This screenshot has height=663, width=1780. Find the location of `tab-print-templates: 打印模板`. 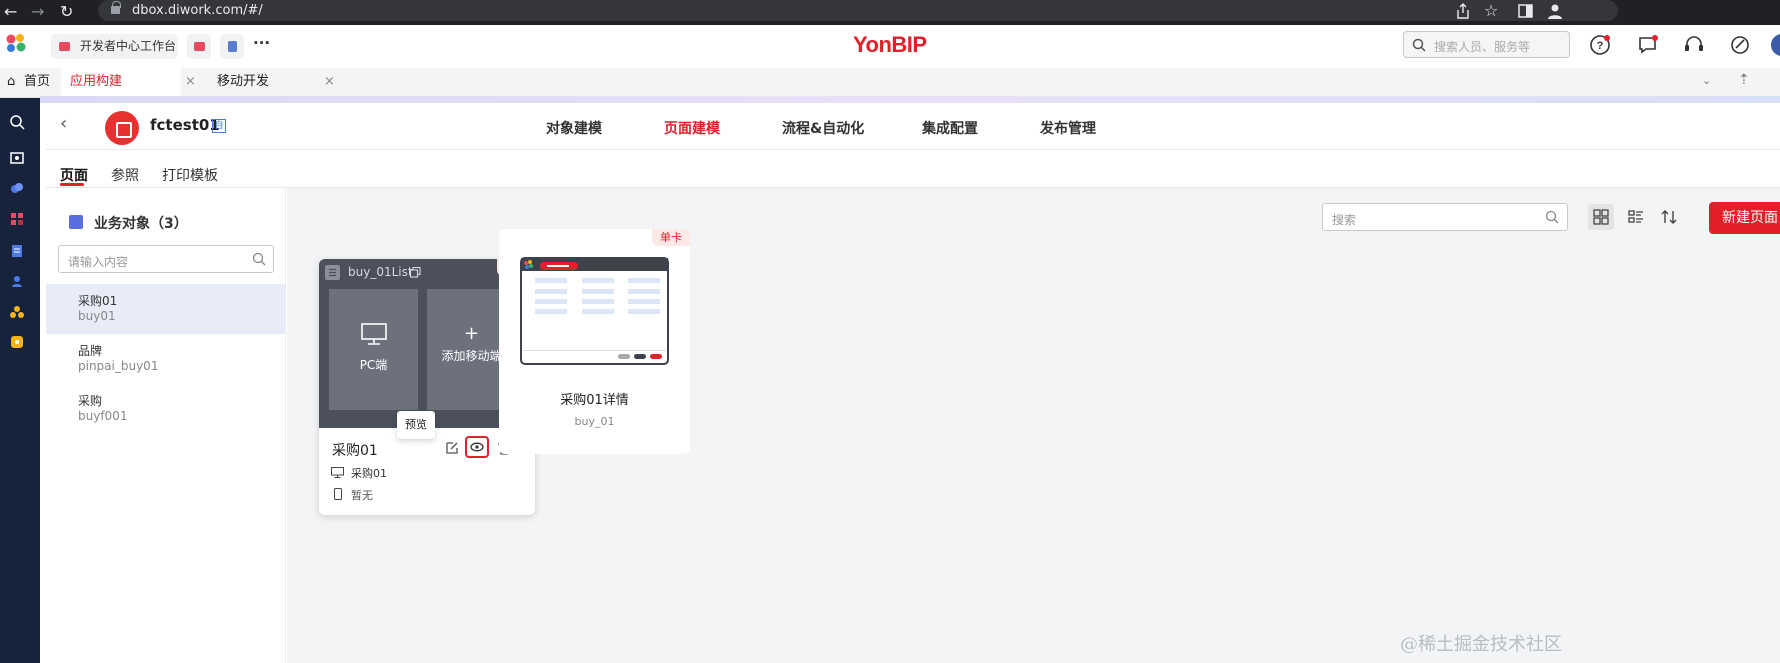

tab-print-templates: 打印模板 is located at coordinates (190, 175).